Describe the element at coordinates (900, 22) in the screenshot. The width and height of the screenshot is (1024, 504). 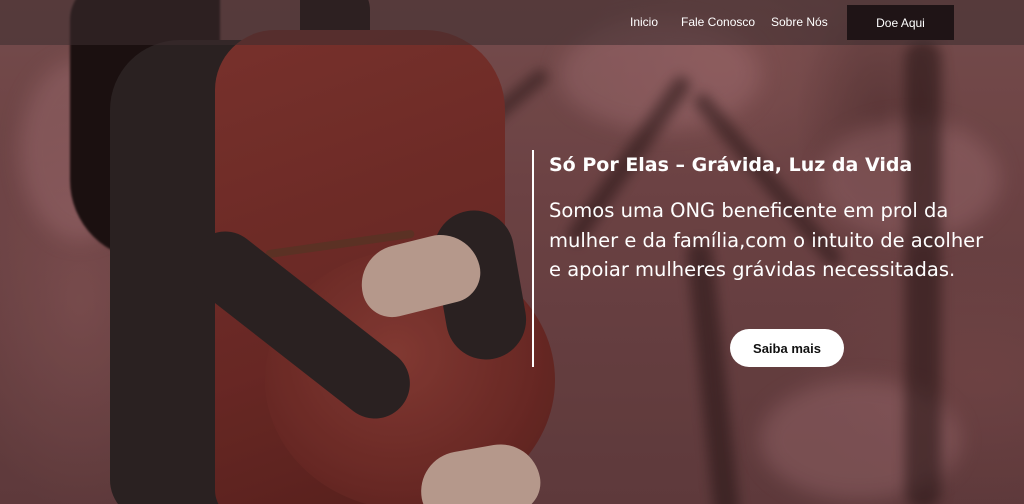
I see `donate-button: Doe Aqui` at that location.